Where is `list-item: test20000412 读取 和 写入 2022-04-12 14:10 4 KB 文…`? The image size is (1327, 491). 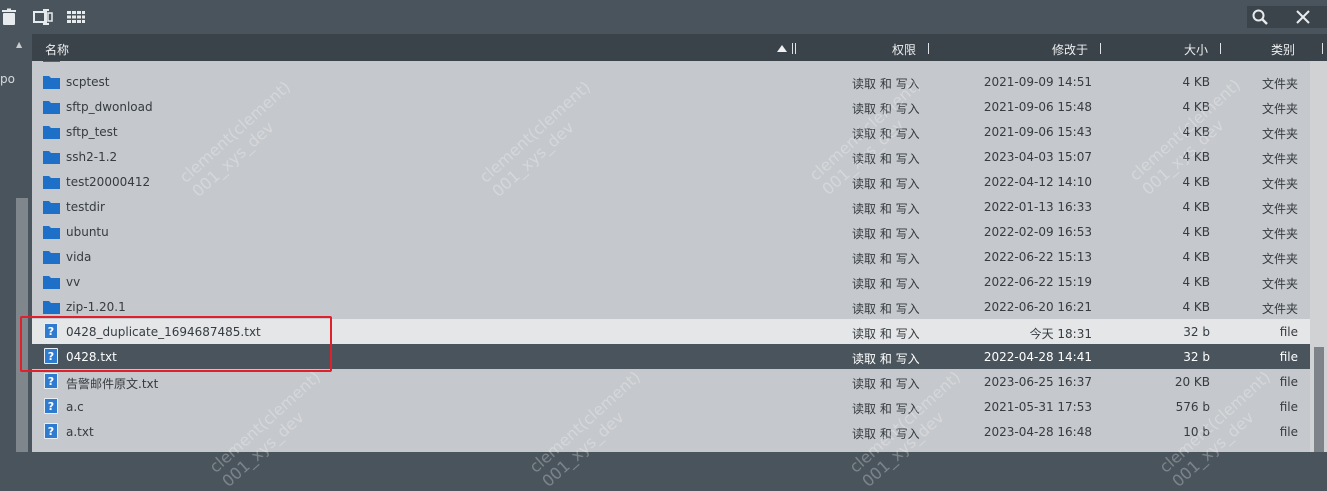 list-item: test20000412 读取 和 写入 2022-04-12 14:10 4 KB 文… is located at coordinates (671, 181).